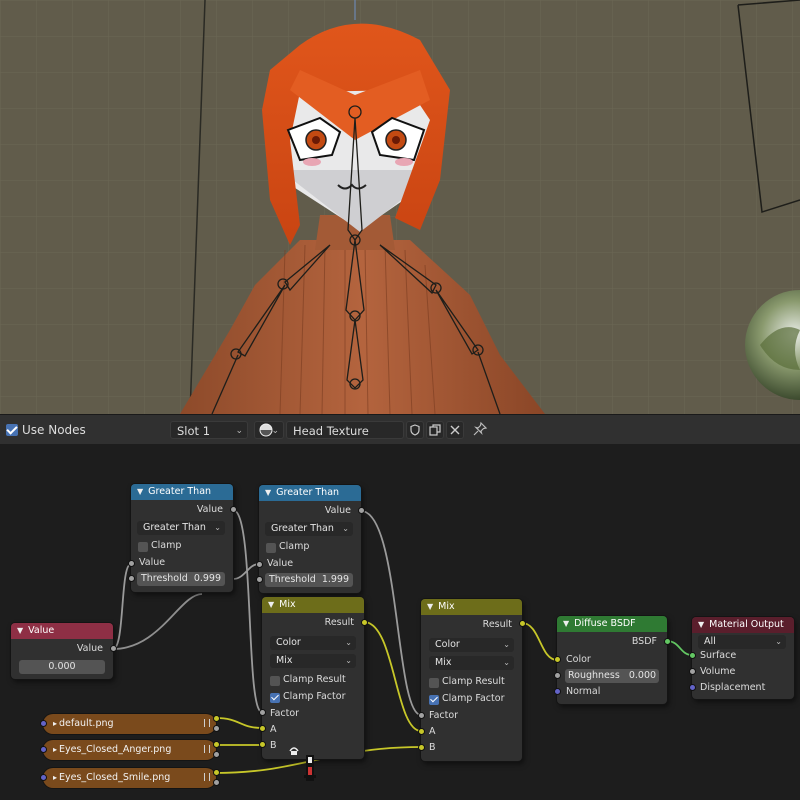  Describe the element at coordinates (593, 675) in the screenshot. I see `roughness-label: Roughness` at that location.